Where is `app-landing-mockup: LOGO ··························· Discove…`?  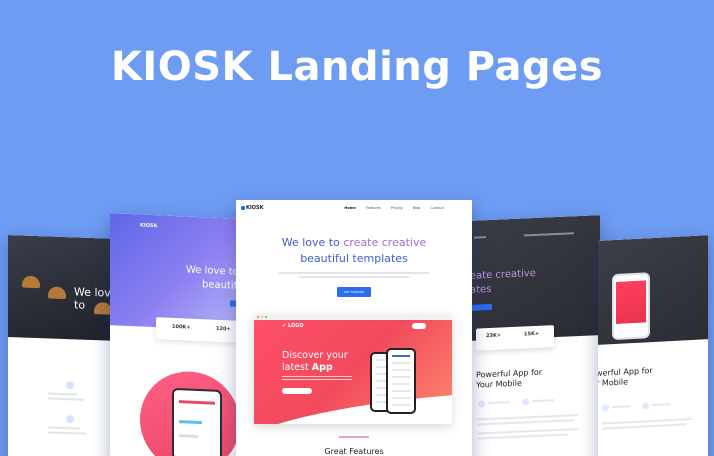
app-landing-mockup: LOGO ··························· Discove… is located at coordinates (353, 369).